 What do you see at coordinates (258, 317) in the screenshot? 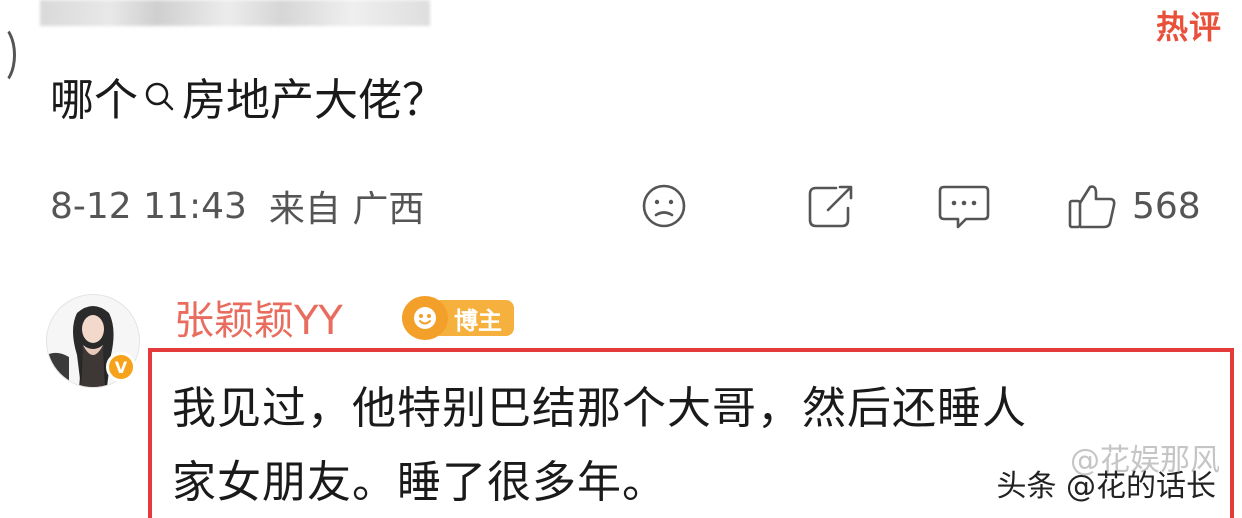
I see `reply-username: 张颖颖YY` at bounding box center [258, 317].